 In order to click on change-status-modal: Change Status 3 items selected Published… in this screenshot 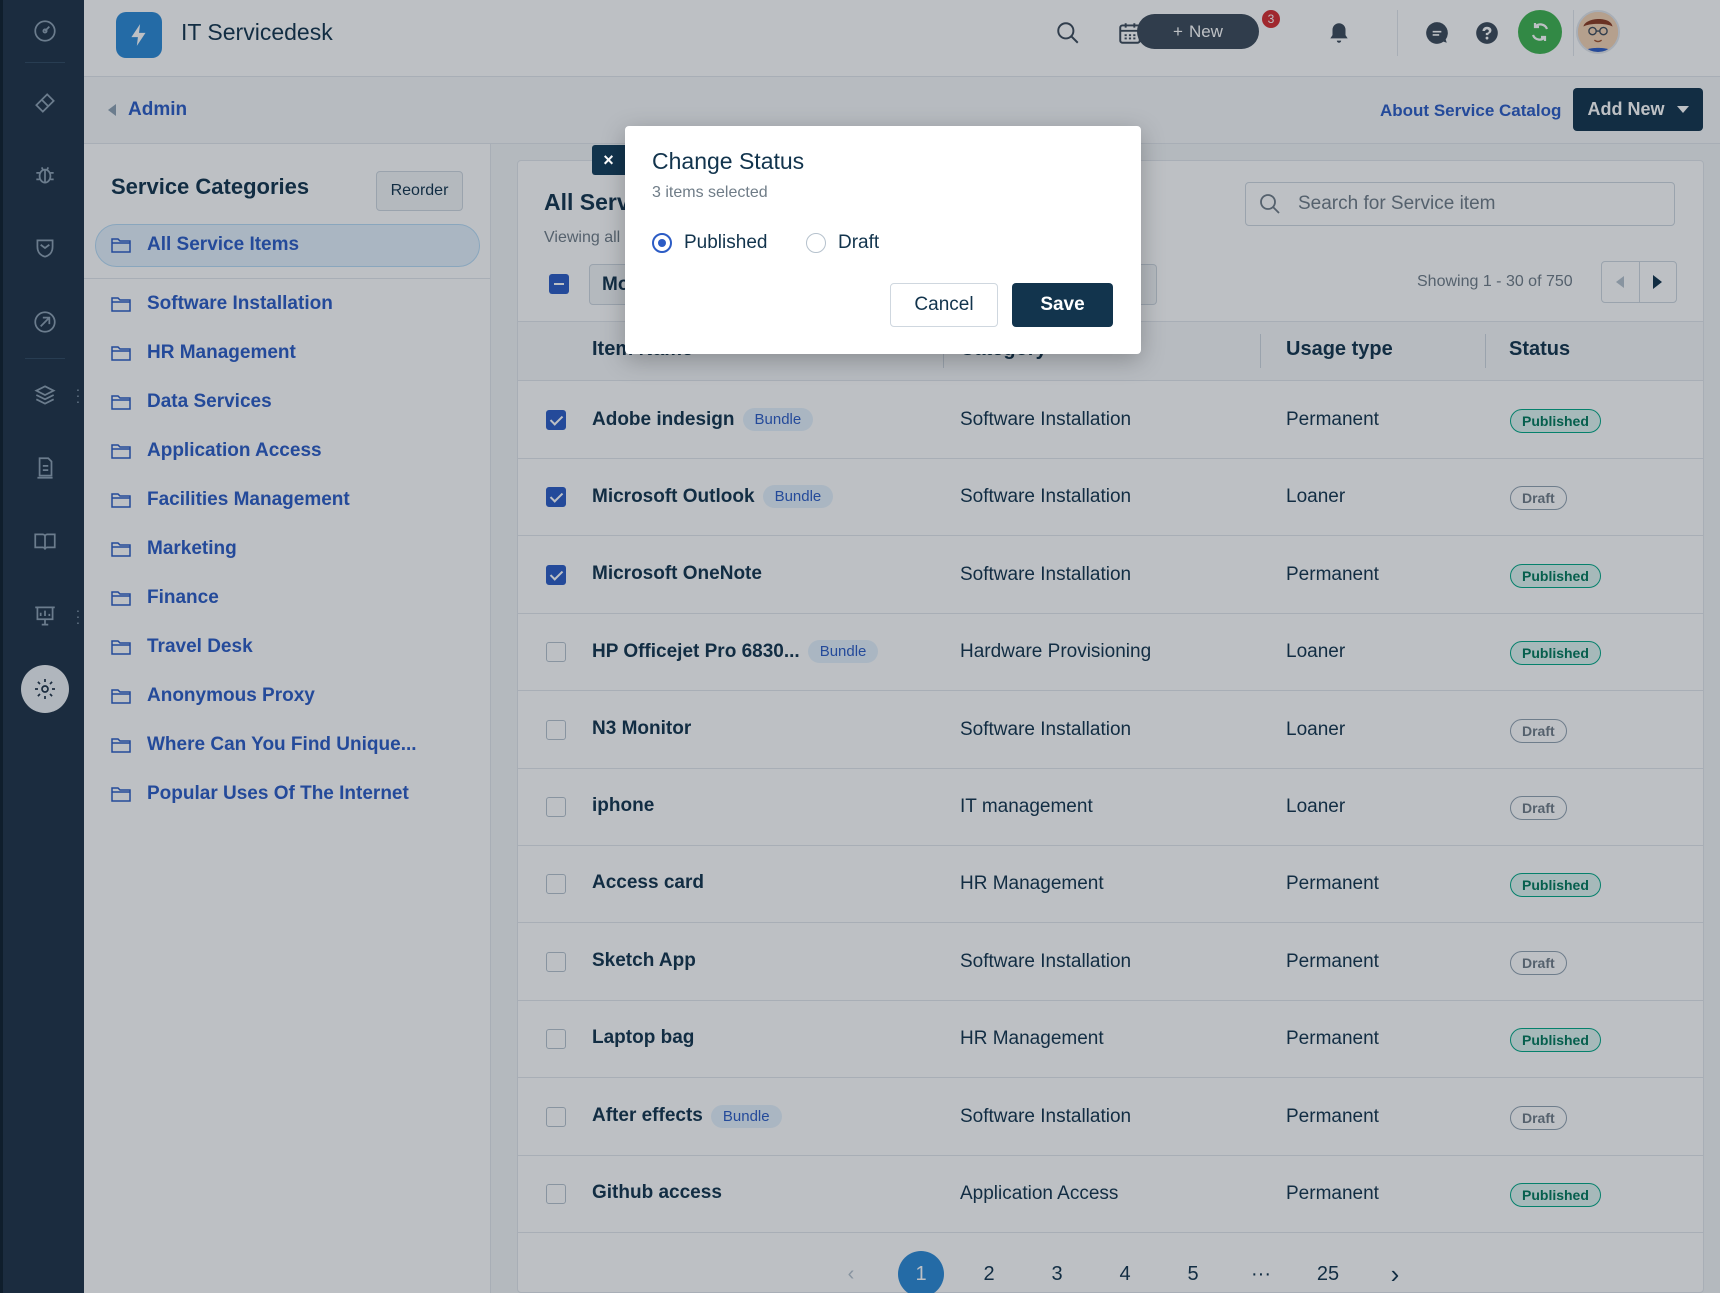, I will do `click(883, 240)`.